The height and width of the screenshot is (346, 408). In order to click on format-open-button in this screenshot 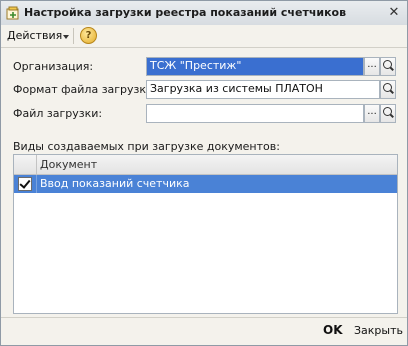, I will do `click(388, 89)`.